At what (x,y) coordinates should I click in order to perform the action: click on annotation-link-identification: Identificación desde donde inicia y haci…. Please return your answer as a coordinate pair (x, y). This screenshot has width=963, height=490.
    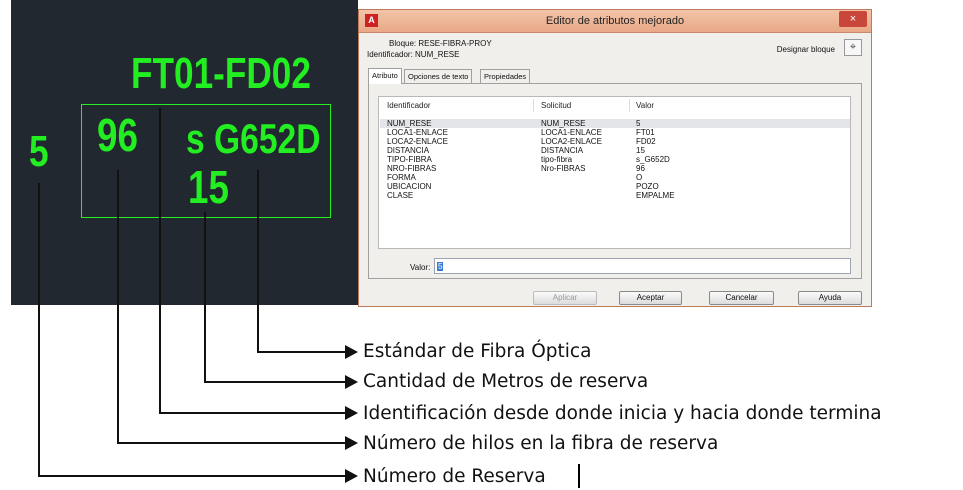
    Looking at the image, I should click on (622, 413).